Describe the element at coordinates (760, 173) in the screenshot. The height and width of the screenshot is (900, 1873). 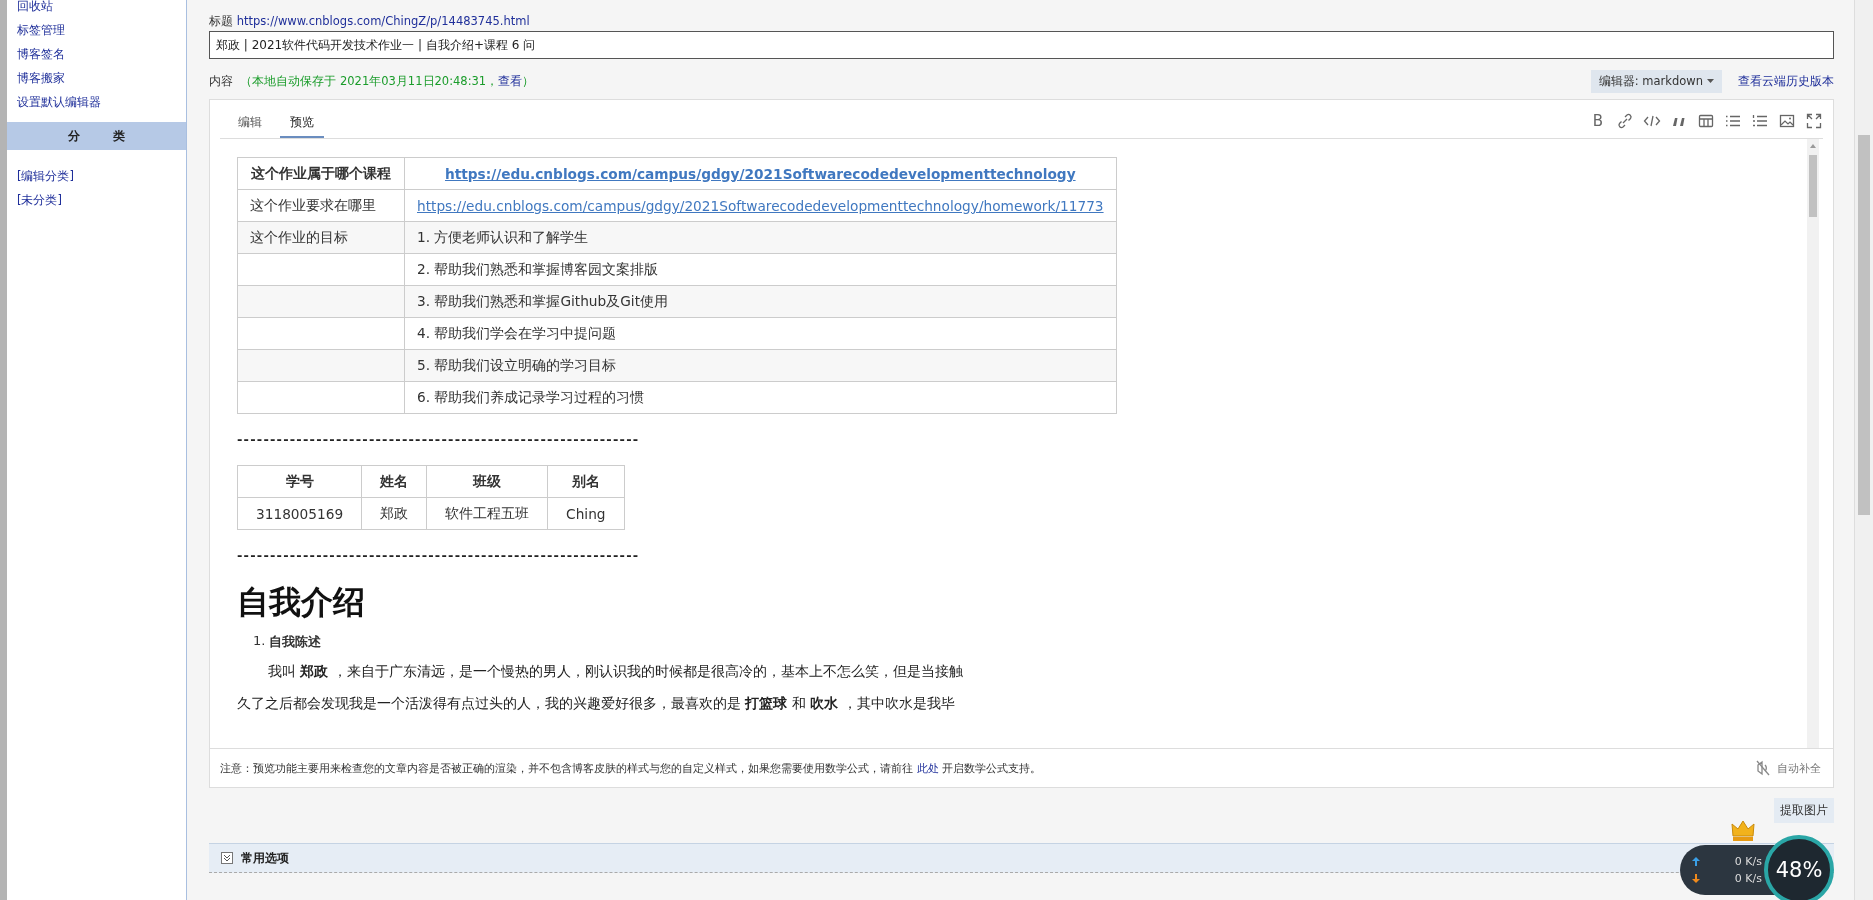
I see `course-link: https://edu.cnblogs.com/campus/gdgy/2021Softwarecodedevelopmenttechnology` at that location.